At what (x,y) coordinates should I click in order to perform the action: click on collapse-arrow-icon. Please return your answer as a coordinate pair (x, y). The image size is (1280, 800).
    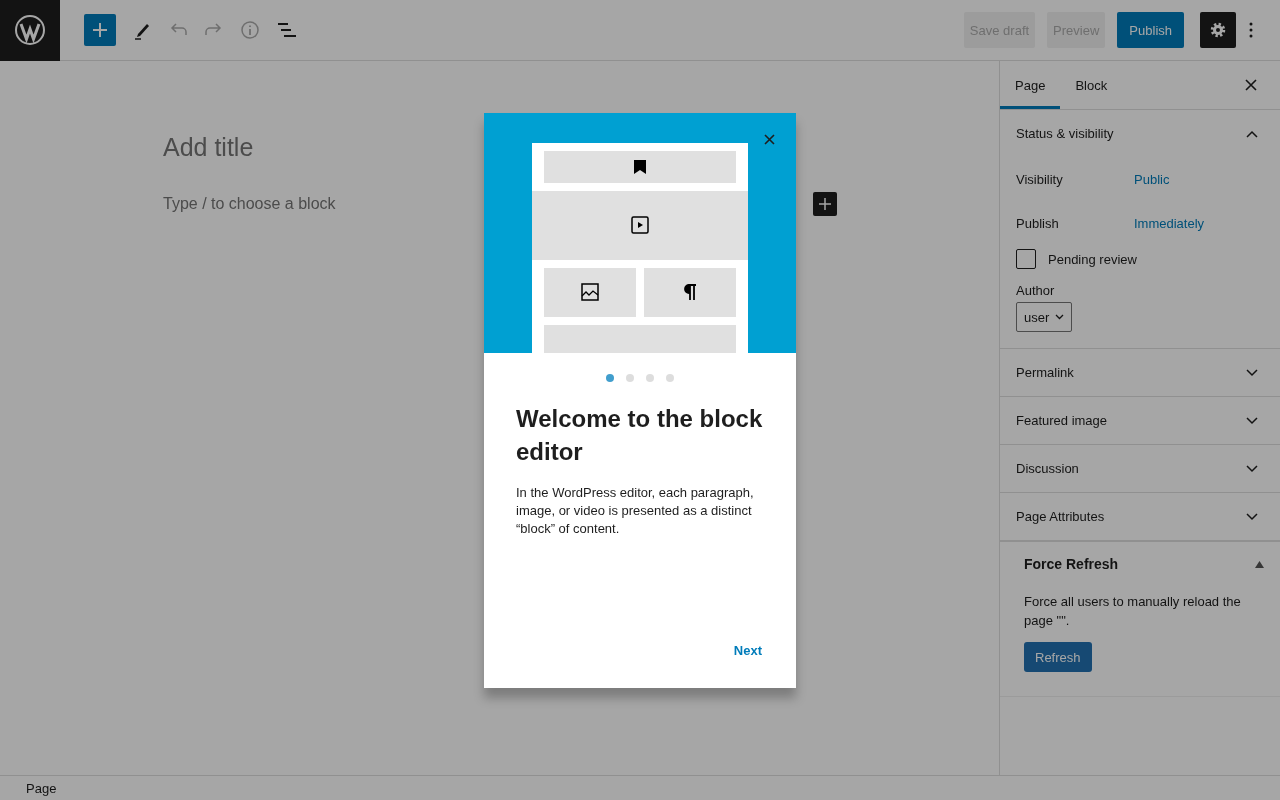
    Looking at the image, I should click on (1259, 564).